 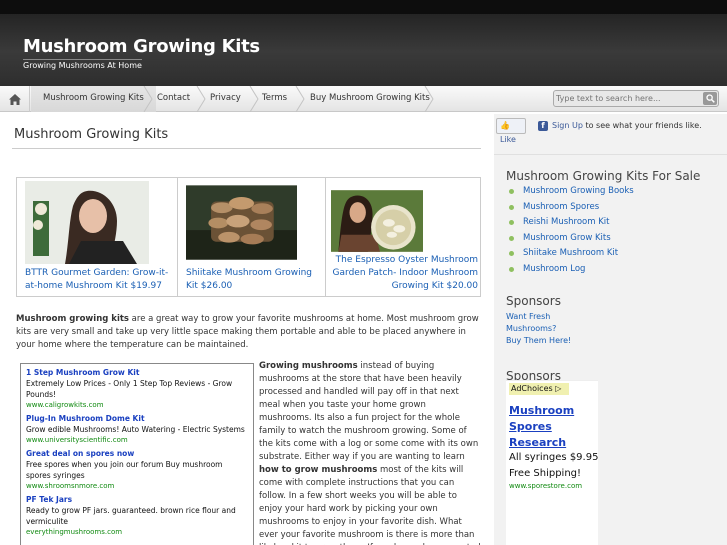 What do you see at coordinates (253, 280) in the screenshot?
I see `product-caption: Shiitake Mushroom Growing Kit $26.00` at bounding box center [253, 280].